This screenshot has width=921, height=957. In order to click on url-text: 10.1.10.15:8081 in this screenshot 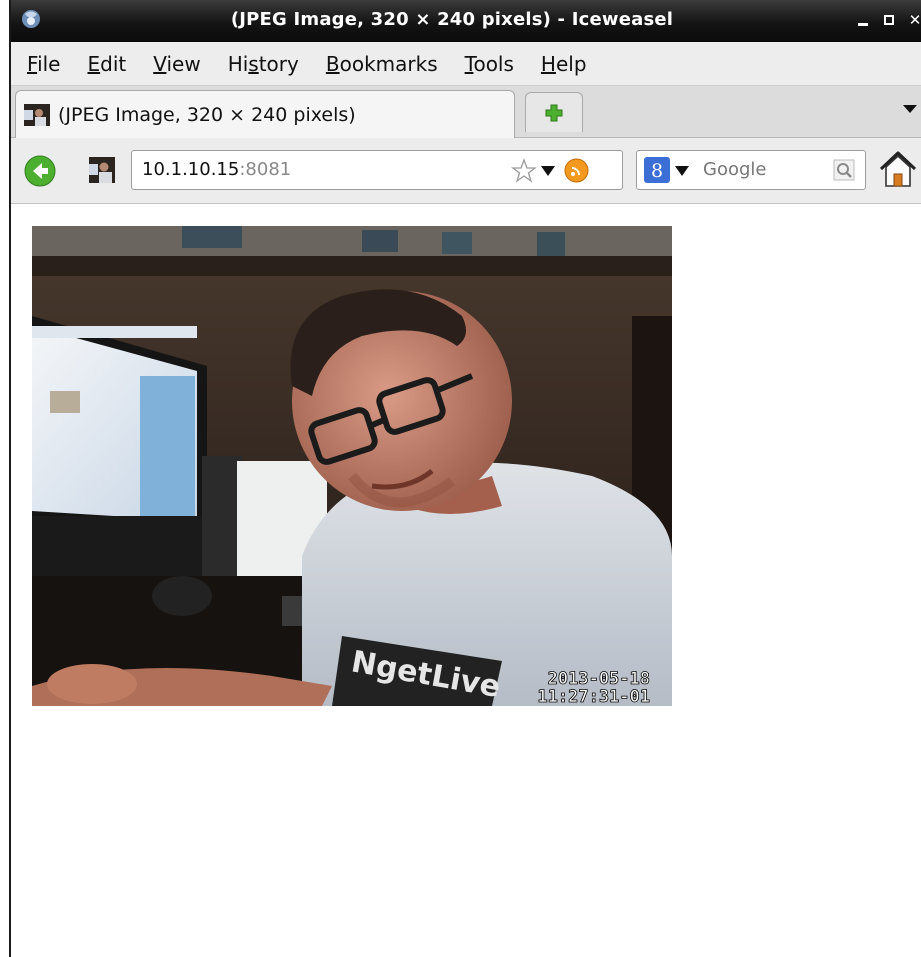, I will do `click(216, 169)`.